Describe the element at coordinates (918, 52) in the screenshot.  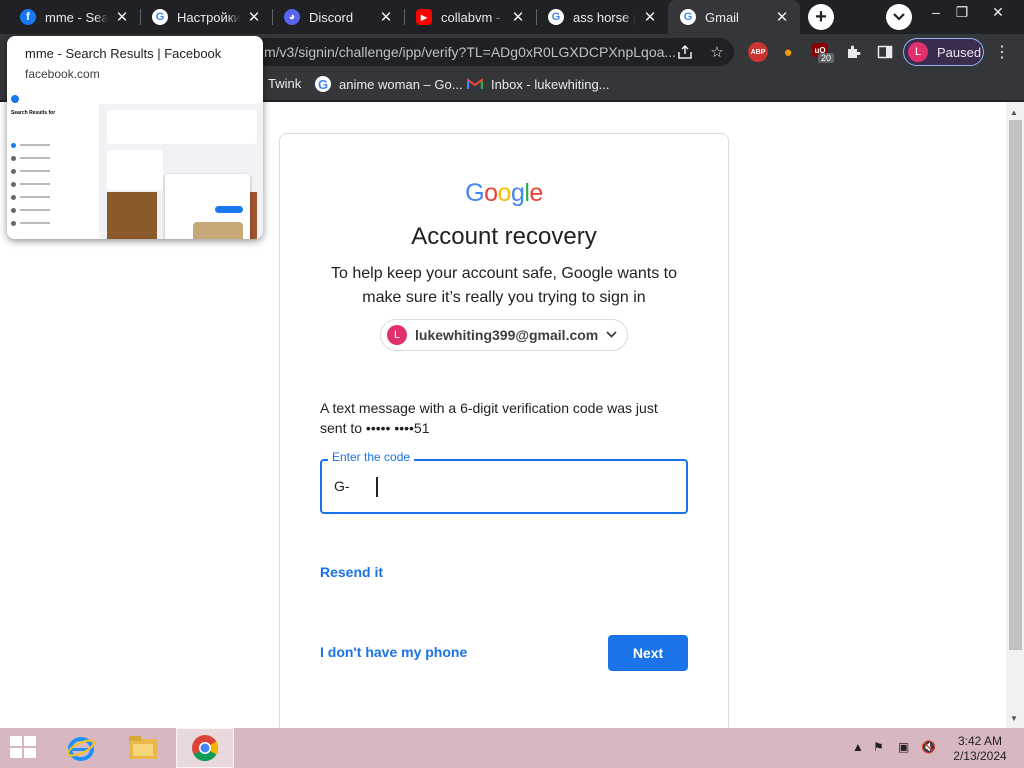
I see `avatar: L` at that location.